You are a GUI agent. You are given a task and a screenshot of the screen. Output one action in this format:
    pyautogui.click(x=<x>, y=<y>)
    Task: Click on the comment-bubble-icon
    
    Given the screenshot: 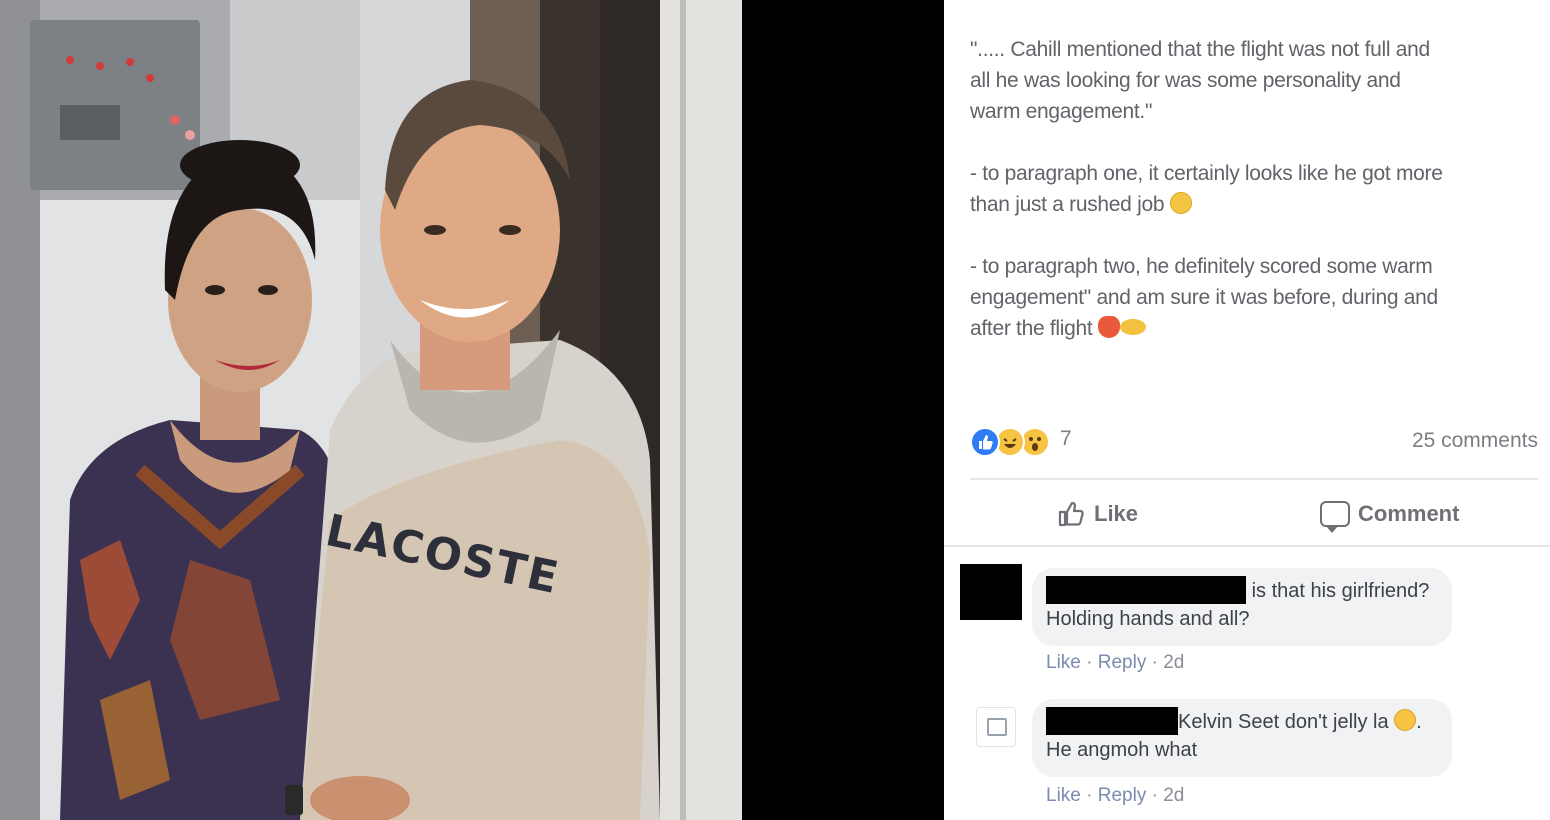 What is the action you would take?
    pyautogui.click(x=1335, y=517)
    